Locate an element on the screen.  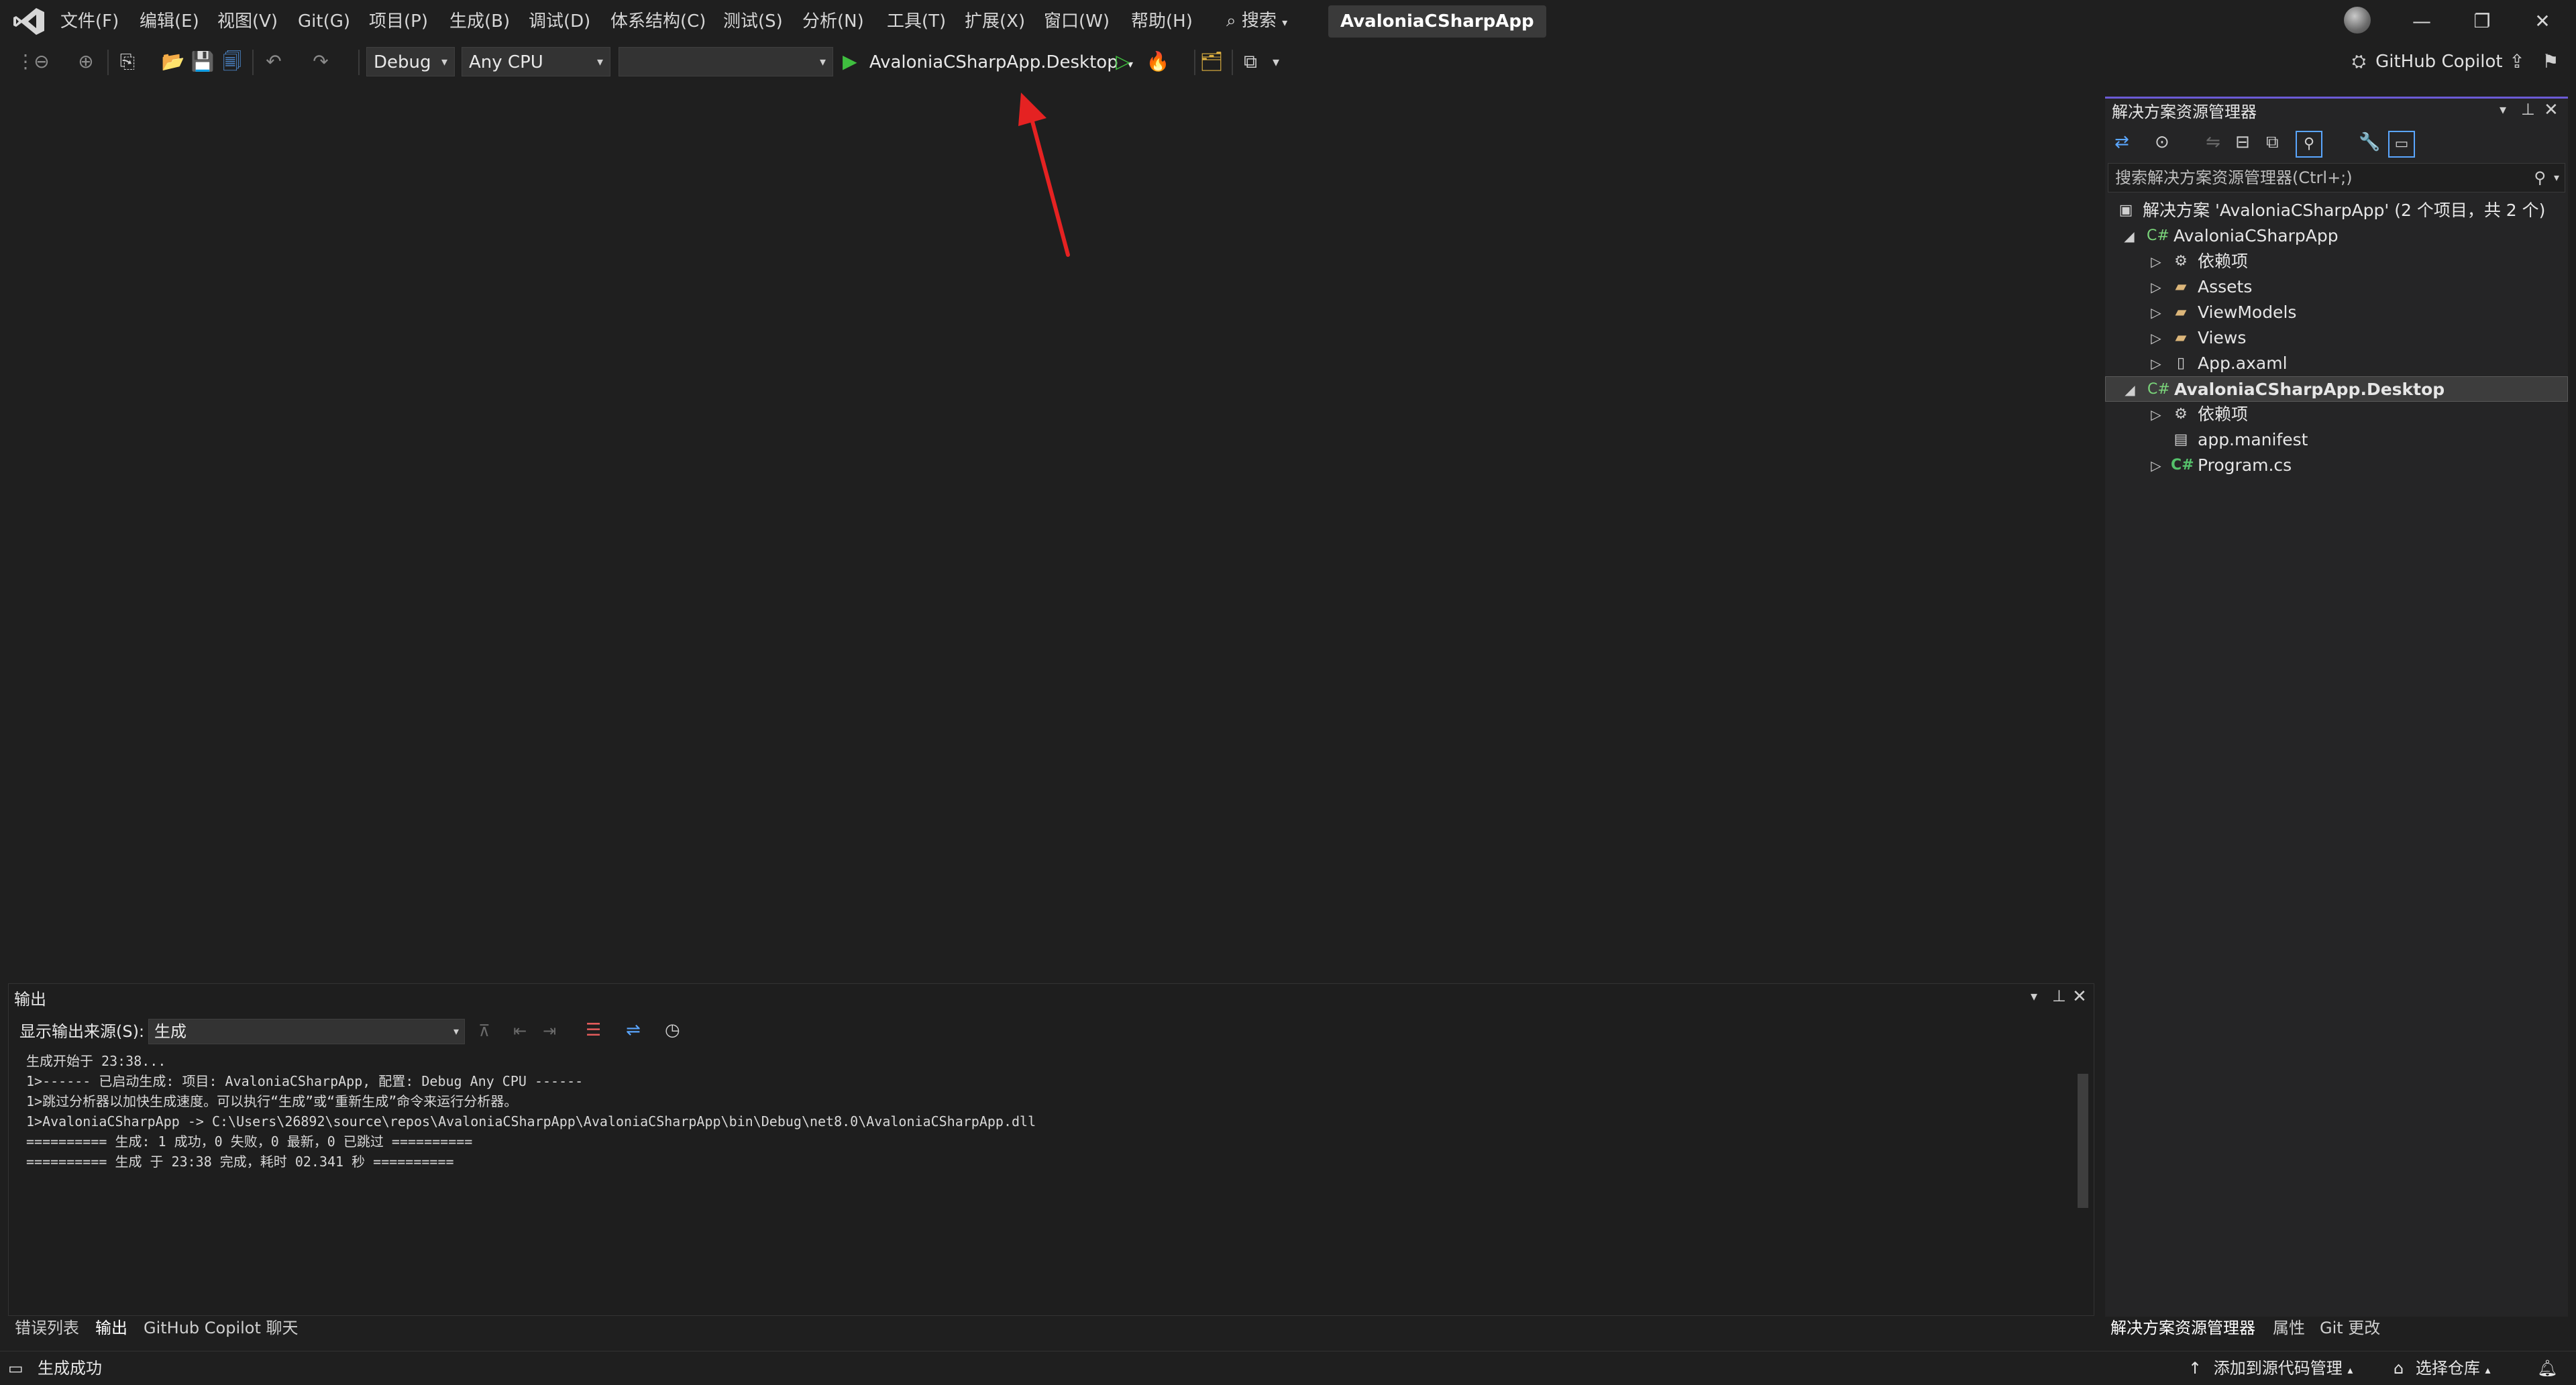
tree-item: ▷ ▰ Assets is located at coordinates (2336, 287).